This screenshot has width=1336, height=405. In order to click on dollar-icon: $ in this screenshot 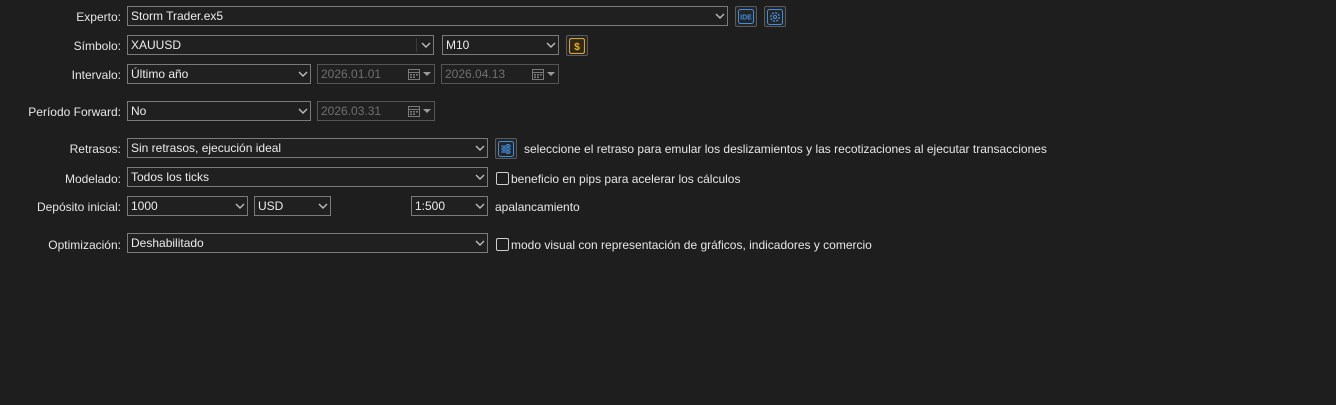, I will do `click(577, 46)`.